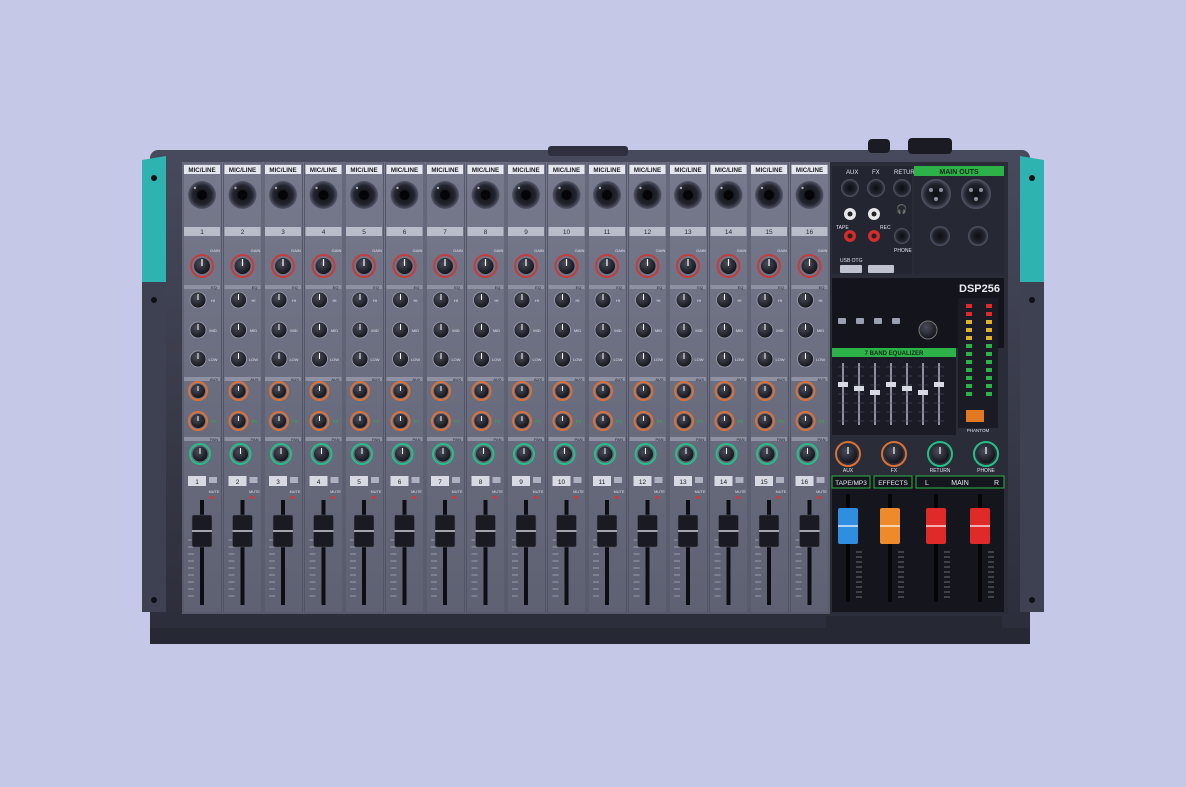  What do you see at coordinates (902, 236) in the screenshot?
I see `phone-jack` at bounding box center [902, 236].